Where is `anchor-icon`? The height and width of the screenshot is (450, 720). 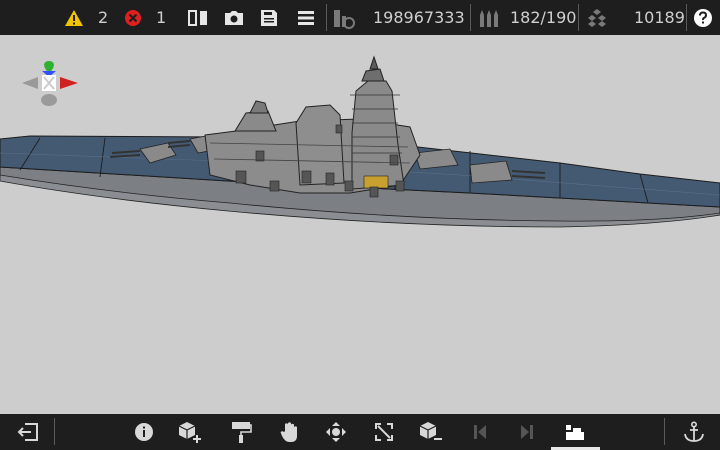
anchor-icon is located at coordinates (694, 432).